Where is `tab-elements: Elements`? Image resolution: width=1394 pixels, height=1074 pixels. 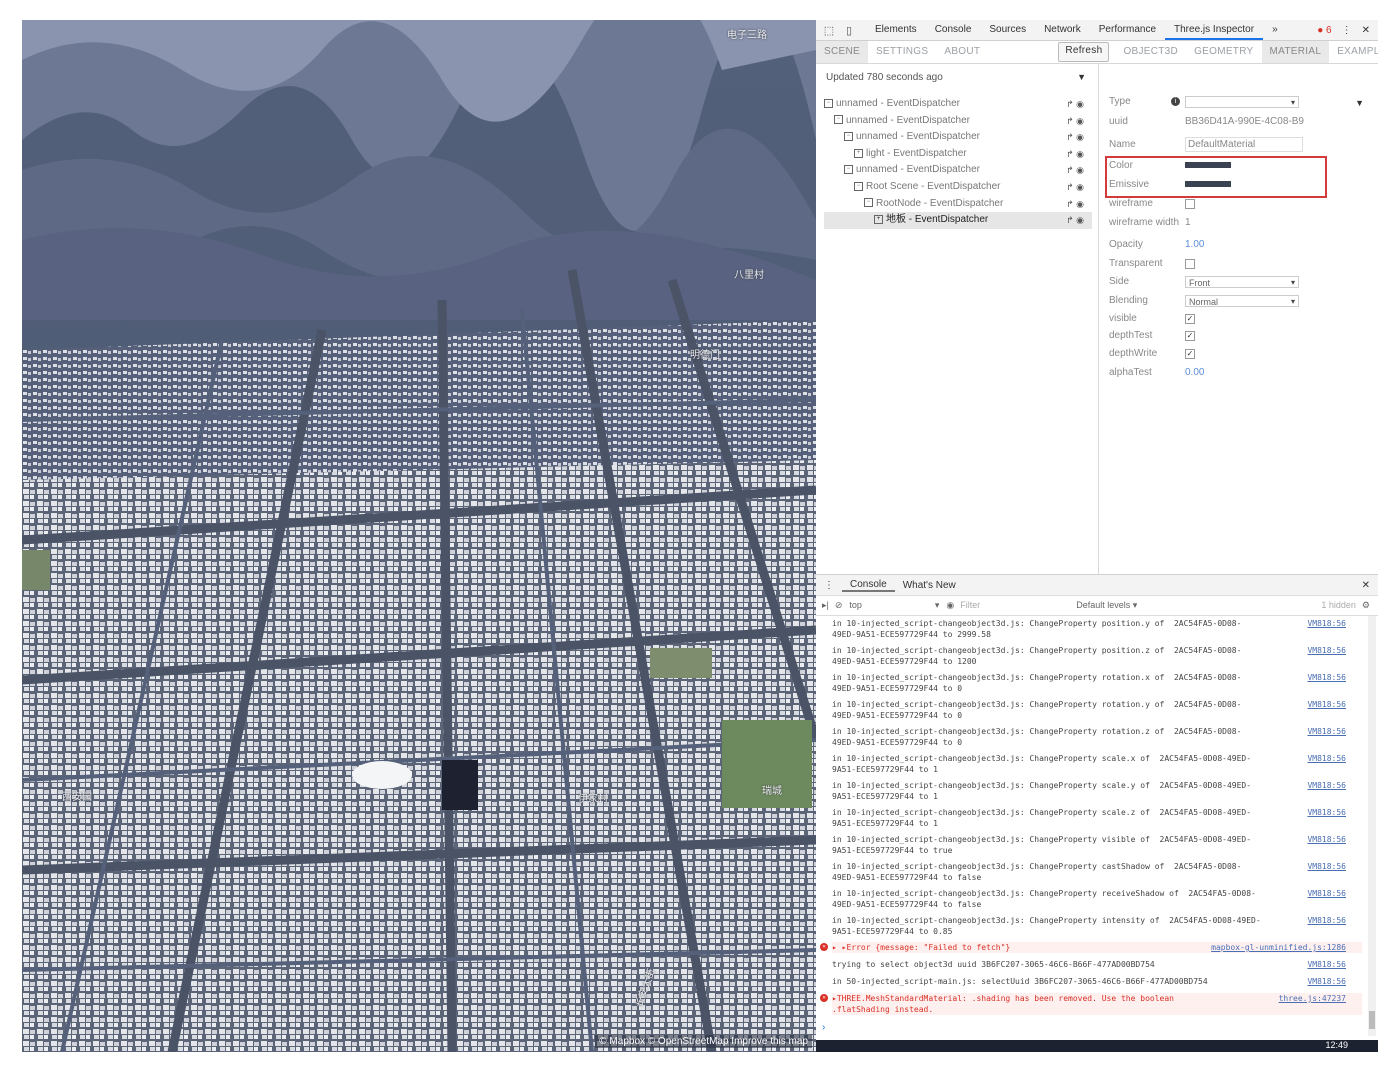
tab-elements: Elements is located at coordinates (896, 30).